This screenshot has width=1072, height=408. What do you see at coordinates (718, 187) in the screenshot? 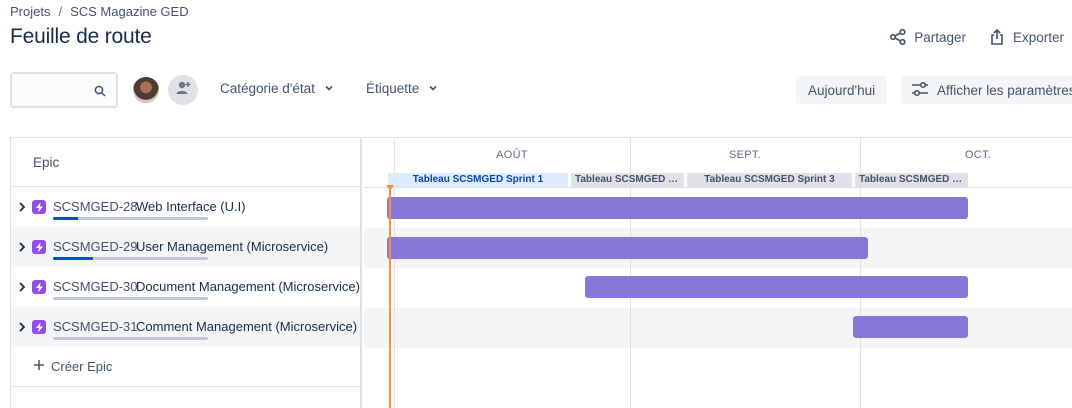
I see `timeline-header-divider` at bounding box center [718, 187].